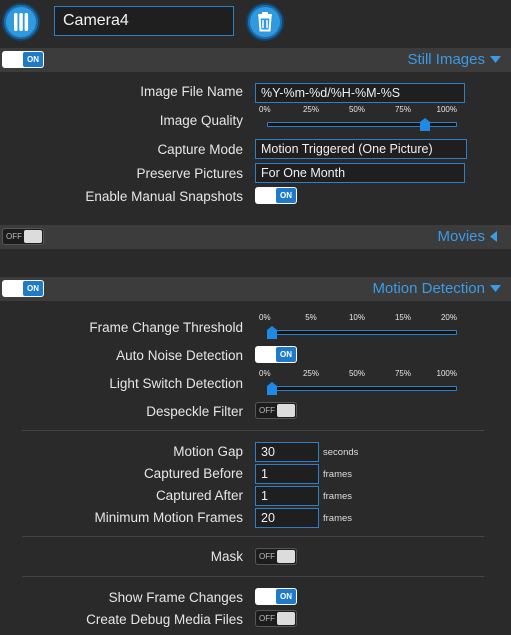 The image size is (511, 635). I want to click on auto-noise-detection-label: Auto Noise Detection, so click(179, 355).